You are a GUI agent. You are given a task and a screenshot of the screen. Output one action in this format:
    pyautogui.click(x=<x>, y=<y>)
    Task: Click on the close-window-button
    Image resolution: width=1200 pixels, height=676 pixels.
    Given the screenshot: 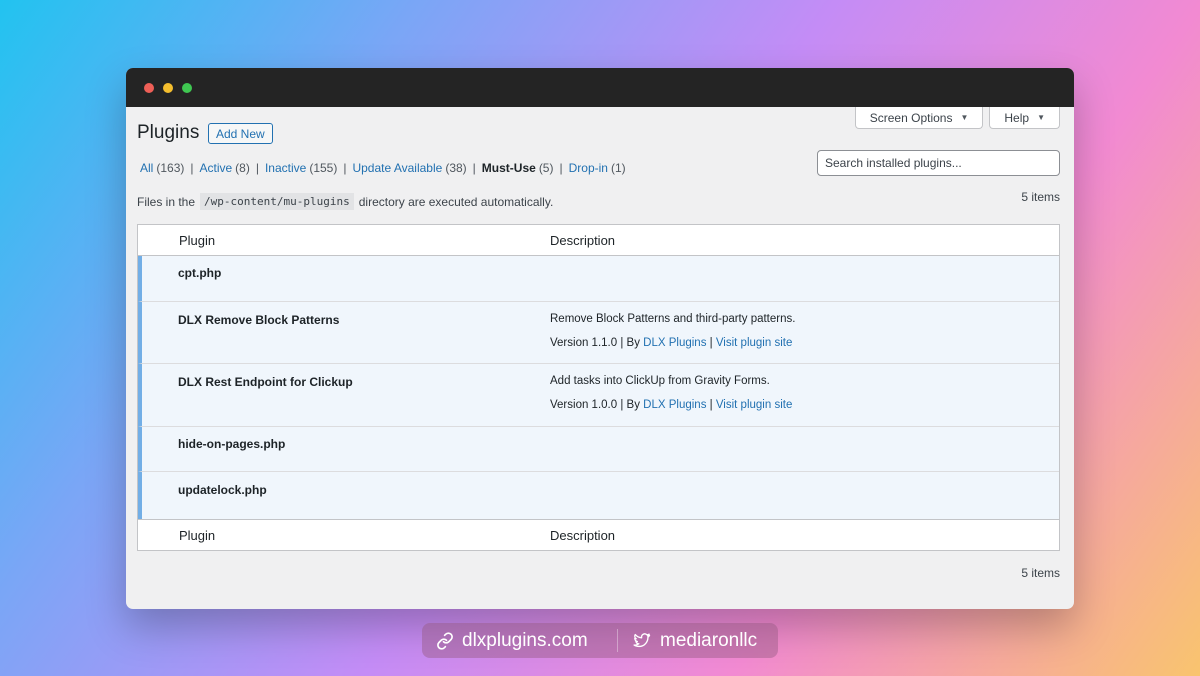 What is the action you would take?
    pyautogui.click(x=149, y=88)
    